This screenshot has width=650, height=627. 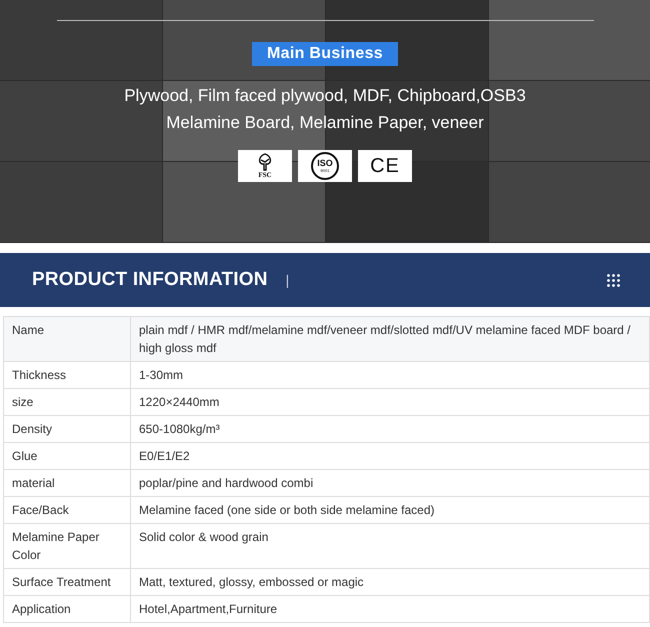 I want to click on table-cell: Density, so click(x=67, y=429).